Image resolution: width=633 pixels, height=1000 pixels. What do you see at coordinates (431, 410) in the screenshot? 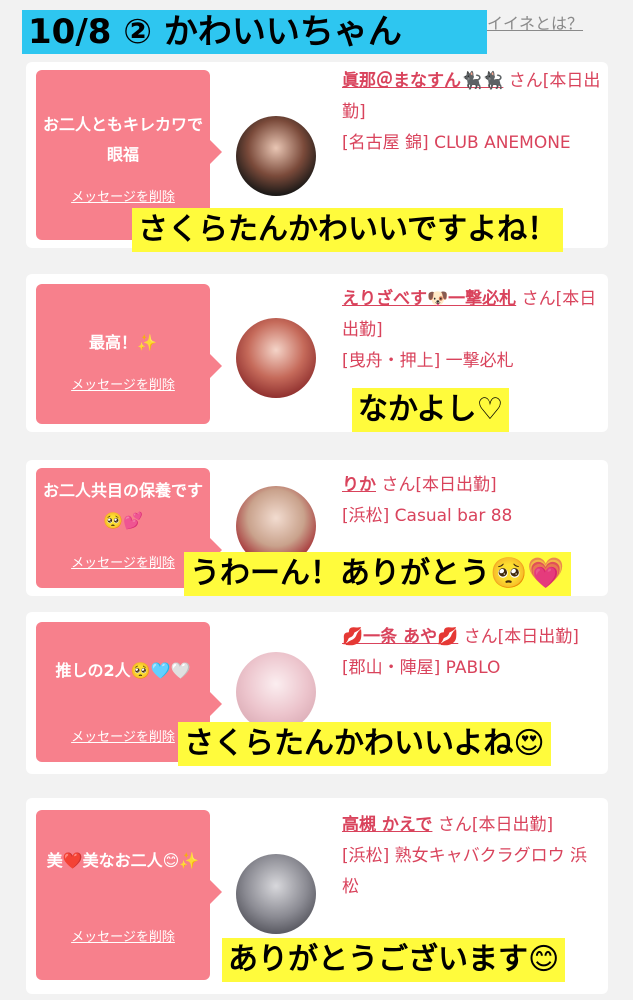
I see `caption-overlay: なかよし♡` at bounding box center [431, 410].